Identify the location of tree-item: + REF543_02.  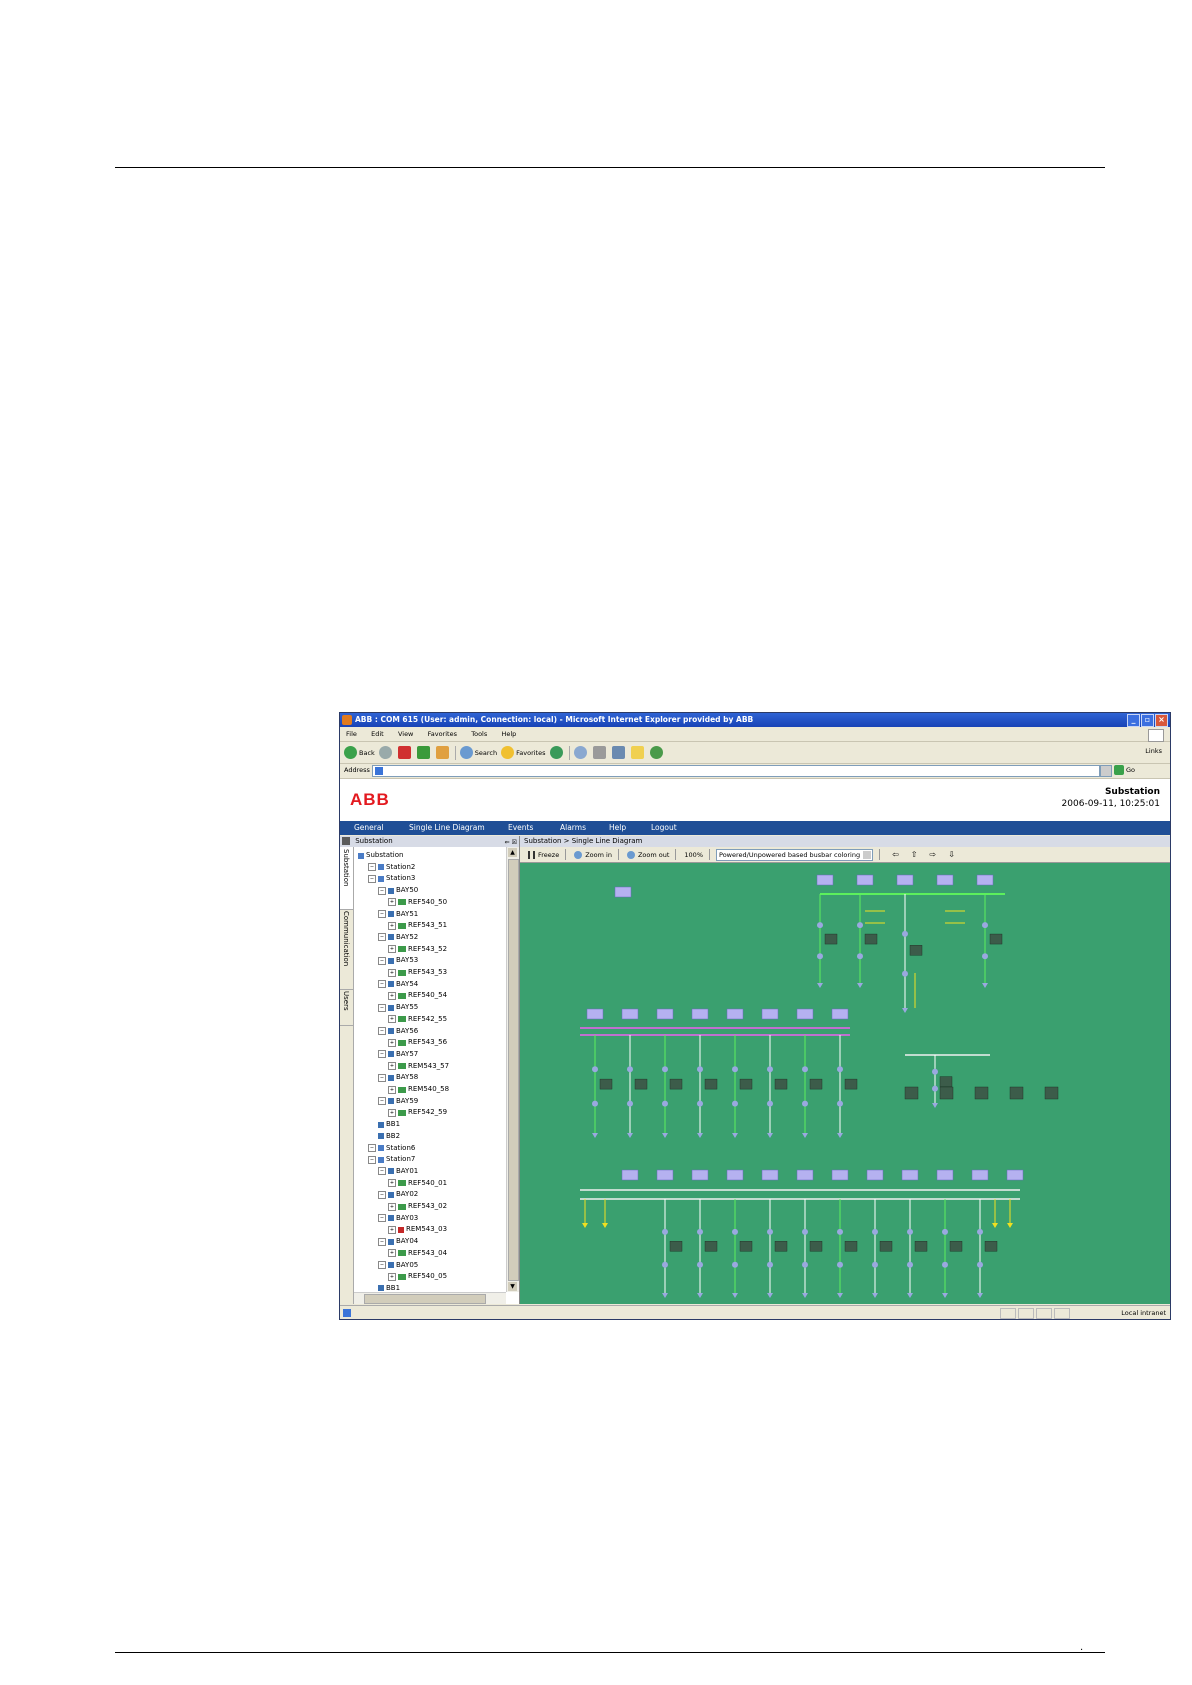
(417, 1206).